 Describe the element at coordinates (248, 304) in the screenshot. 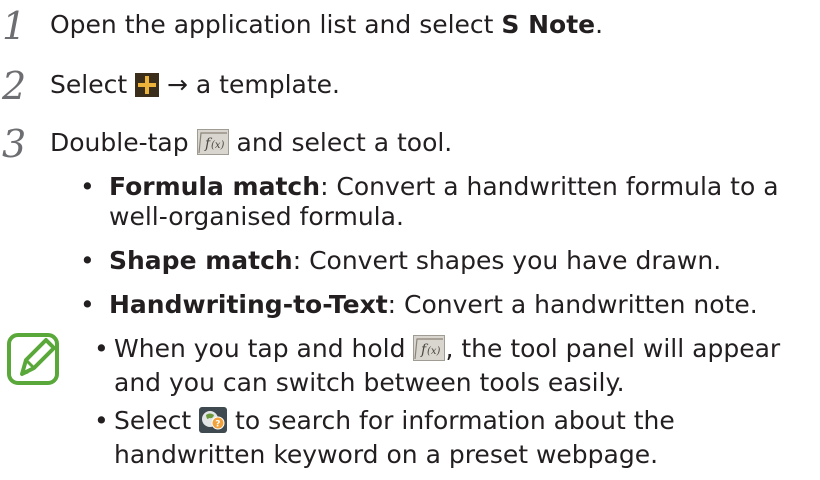

I see `tool-name: Handwriting-to-Text` at that location.